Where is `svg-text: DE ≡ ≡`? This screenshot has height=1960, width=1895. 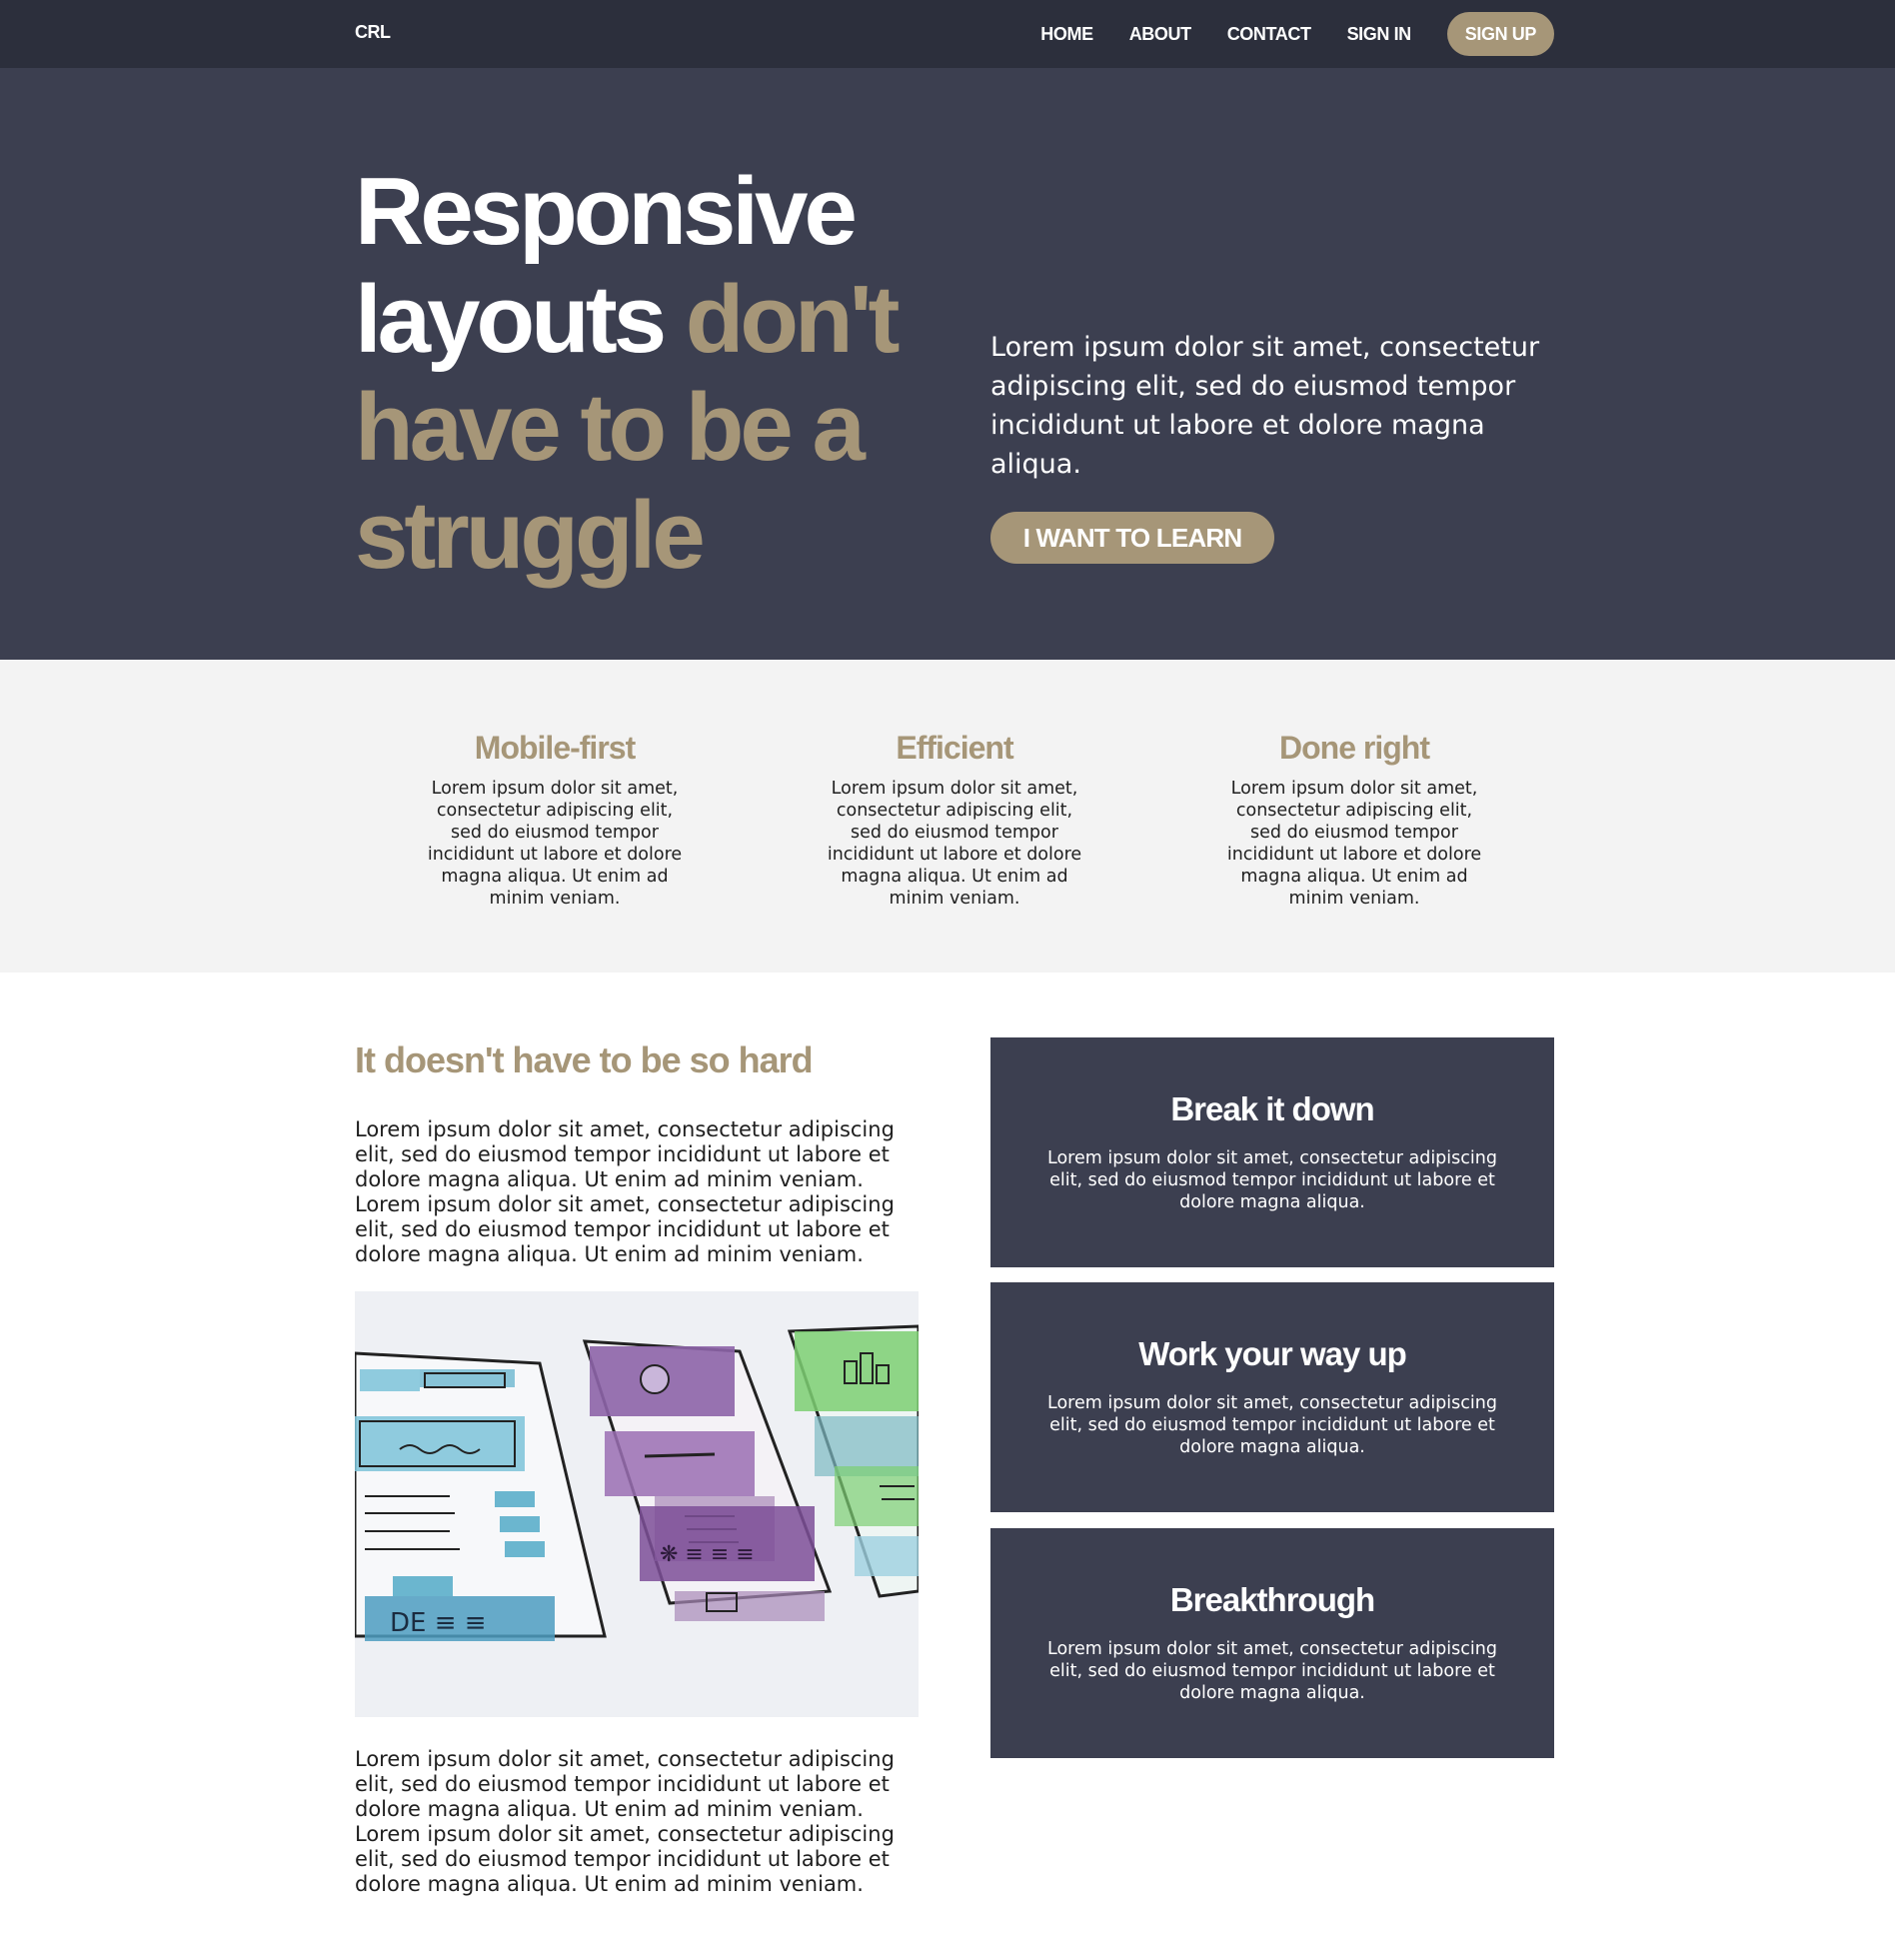
svg-text: DE ≡ ≡ is located at coordinates (438, 1623).